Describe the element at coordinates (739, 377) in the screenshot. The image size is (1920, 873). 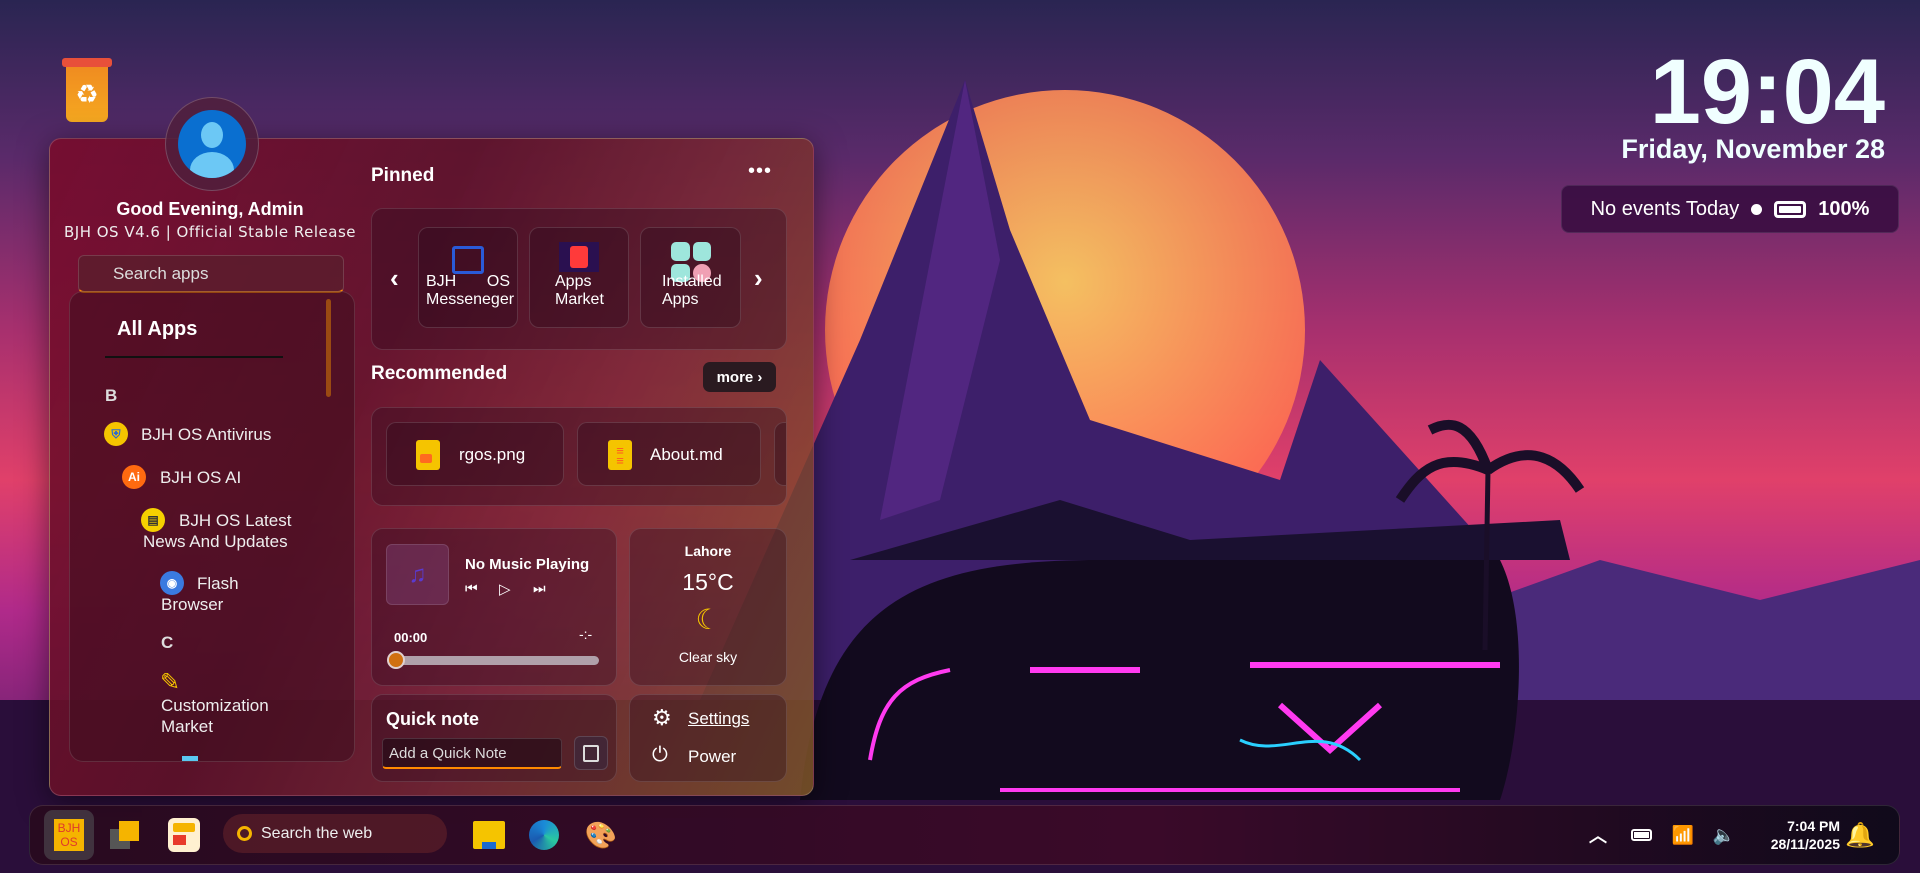
I see `more-button: more ›` at that location.